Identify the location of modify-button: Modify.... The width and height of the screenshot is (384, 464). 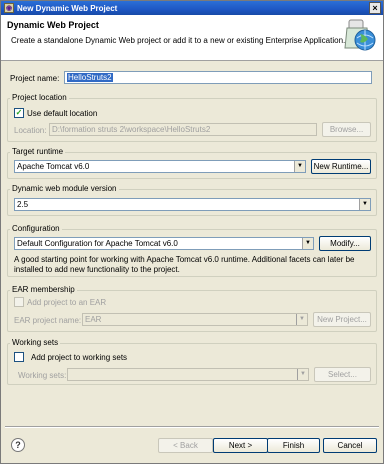
(345, 243).